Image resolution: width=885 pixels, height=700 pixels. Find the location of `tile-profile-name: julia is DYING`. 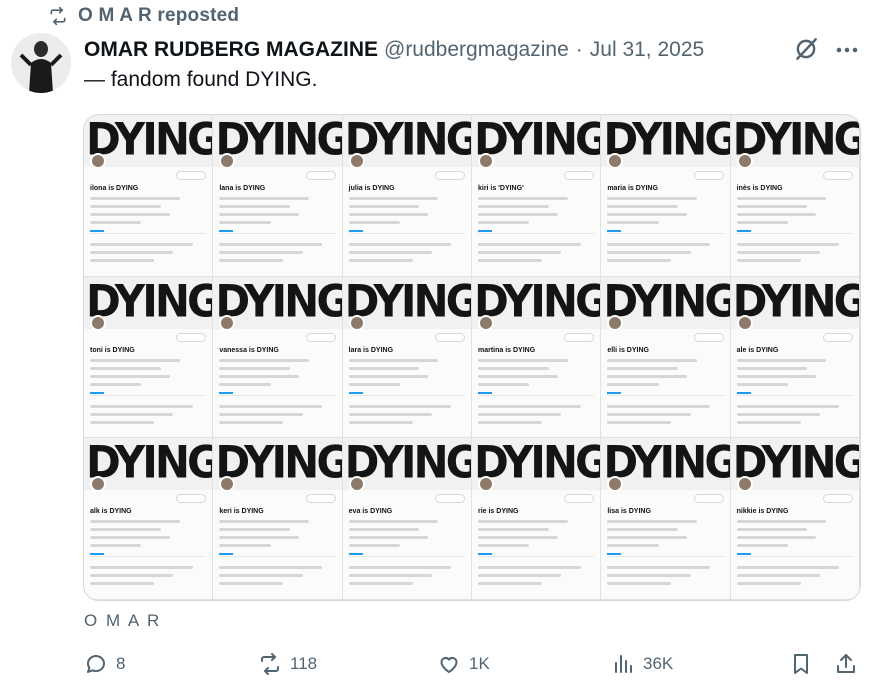

tile-profile-name: julia is DYING is located at coordinates (371, 188).